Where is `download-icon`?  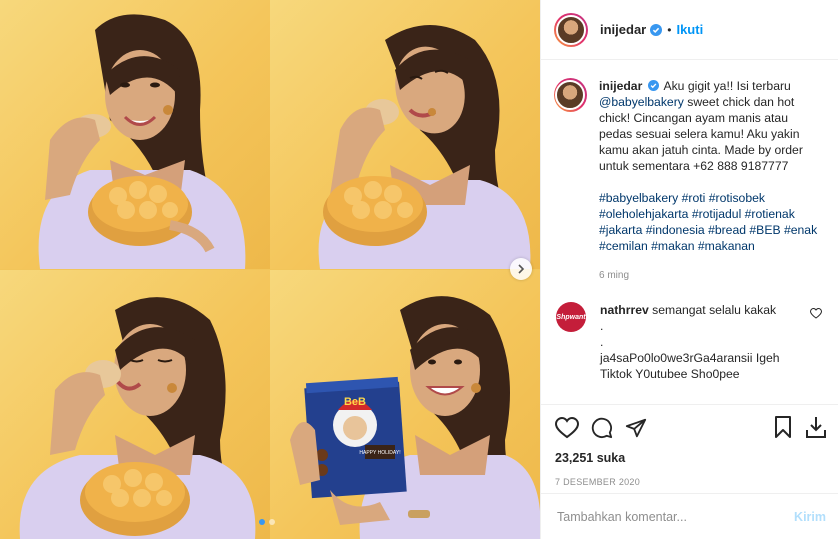
download-icon is located at coordinates (816, 428).